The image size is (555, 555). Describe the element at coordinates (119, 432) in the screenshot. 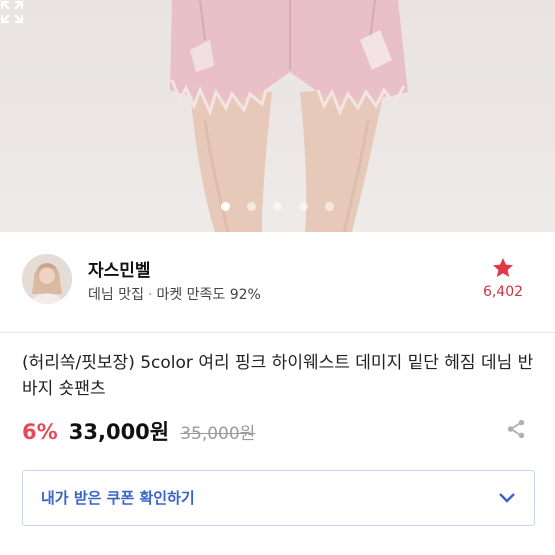

I see `sale-price: 33,000원` at that location.